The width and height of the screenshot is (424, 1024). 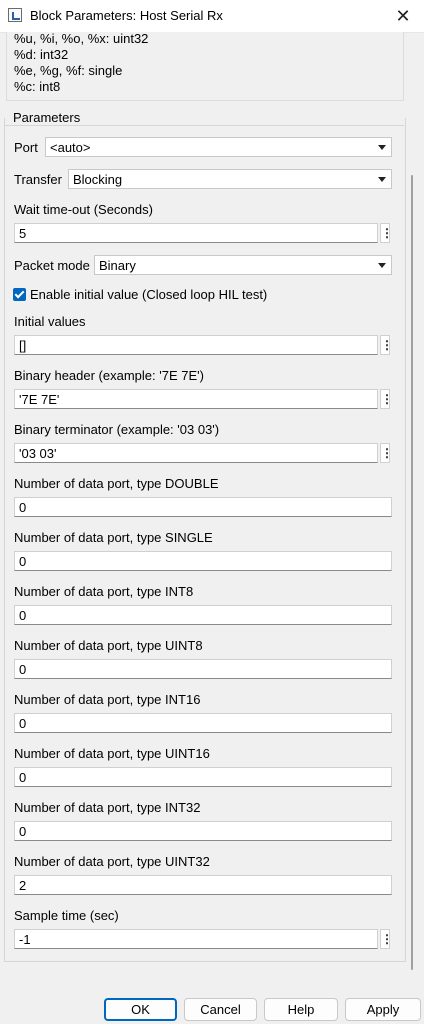 What do you see at coordinates (26, 147) in the screenshot?
I see `port-label: Port` at bounding box center [26, 147].